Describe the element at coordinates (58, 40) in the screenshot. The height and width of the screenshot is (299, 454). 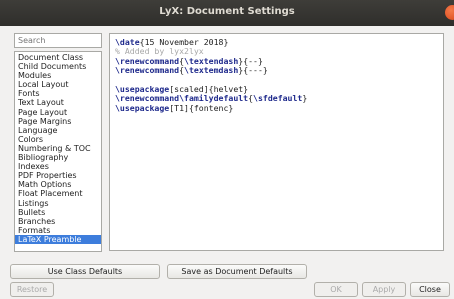
I see `search-input` at that location.